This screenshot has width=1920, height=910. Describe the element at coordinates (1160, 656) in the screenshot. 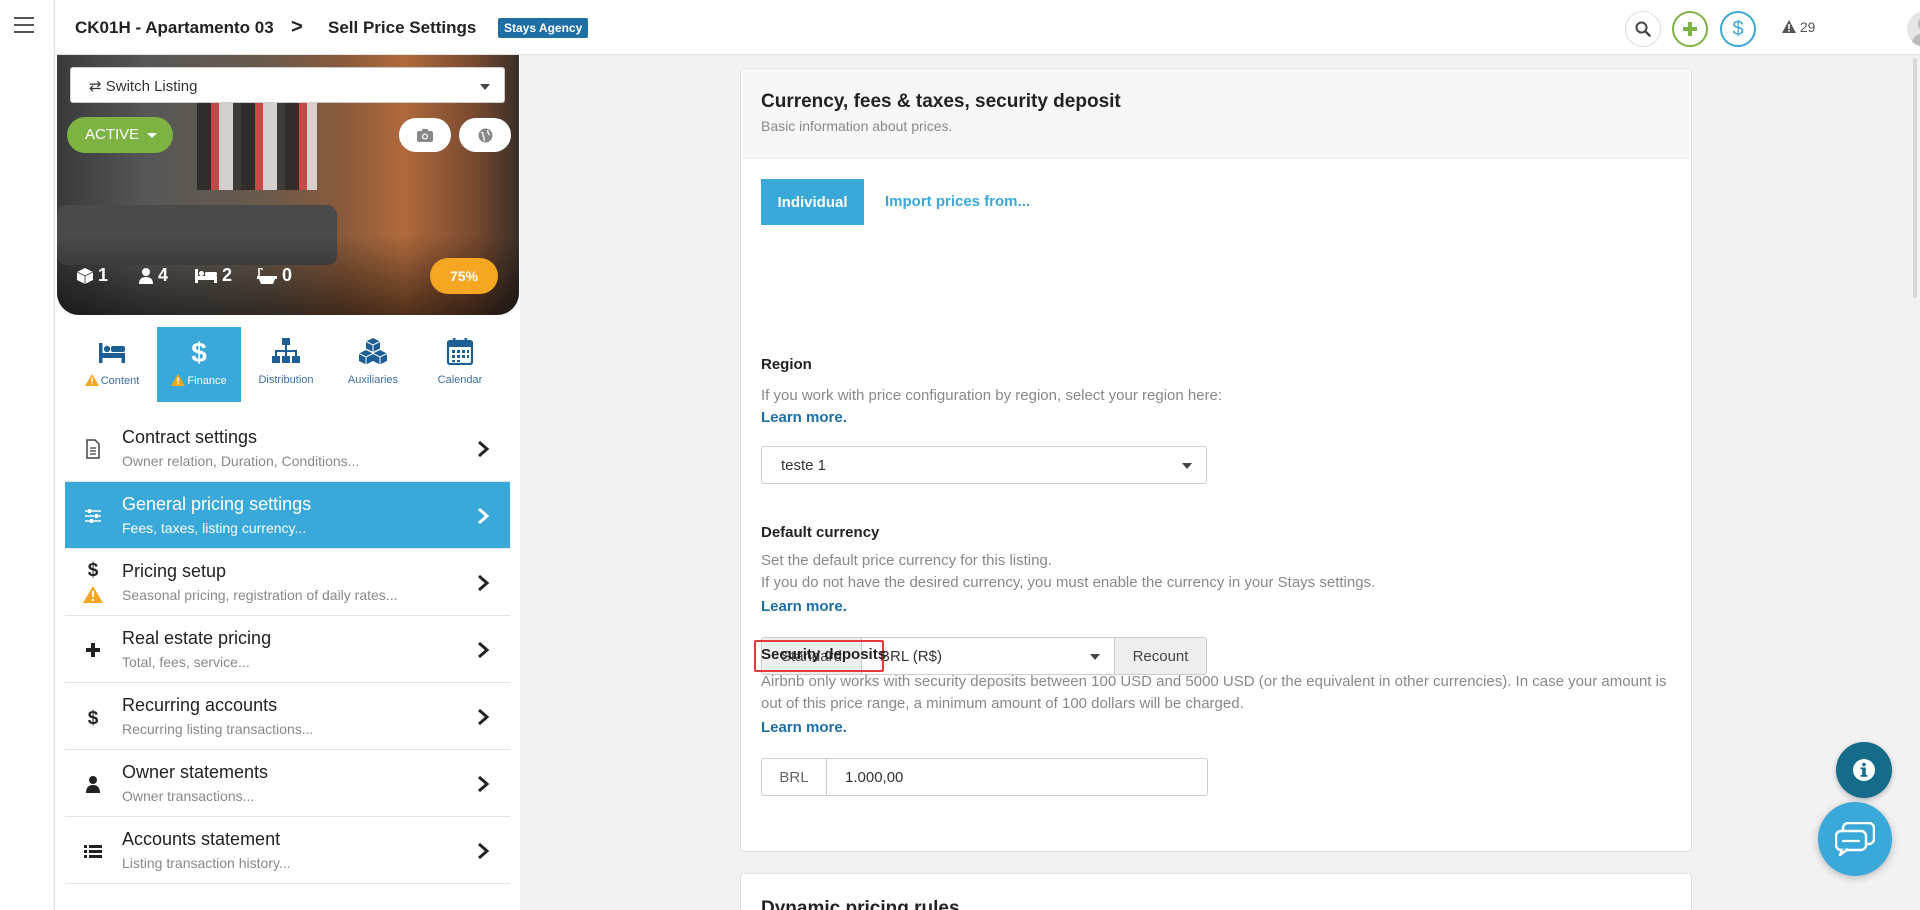

I see `recount-button: Recount` at that location.